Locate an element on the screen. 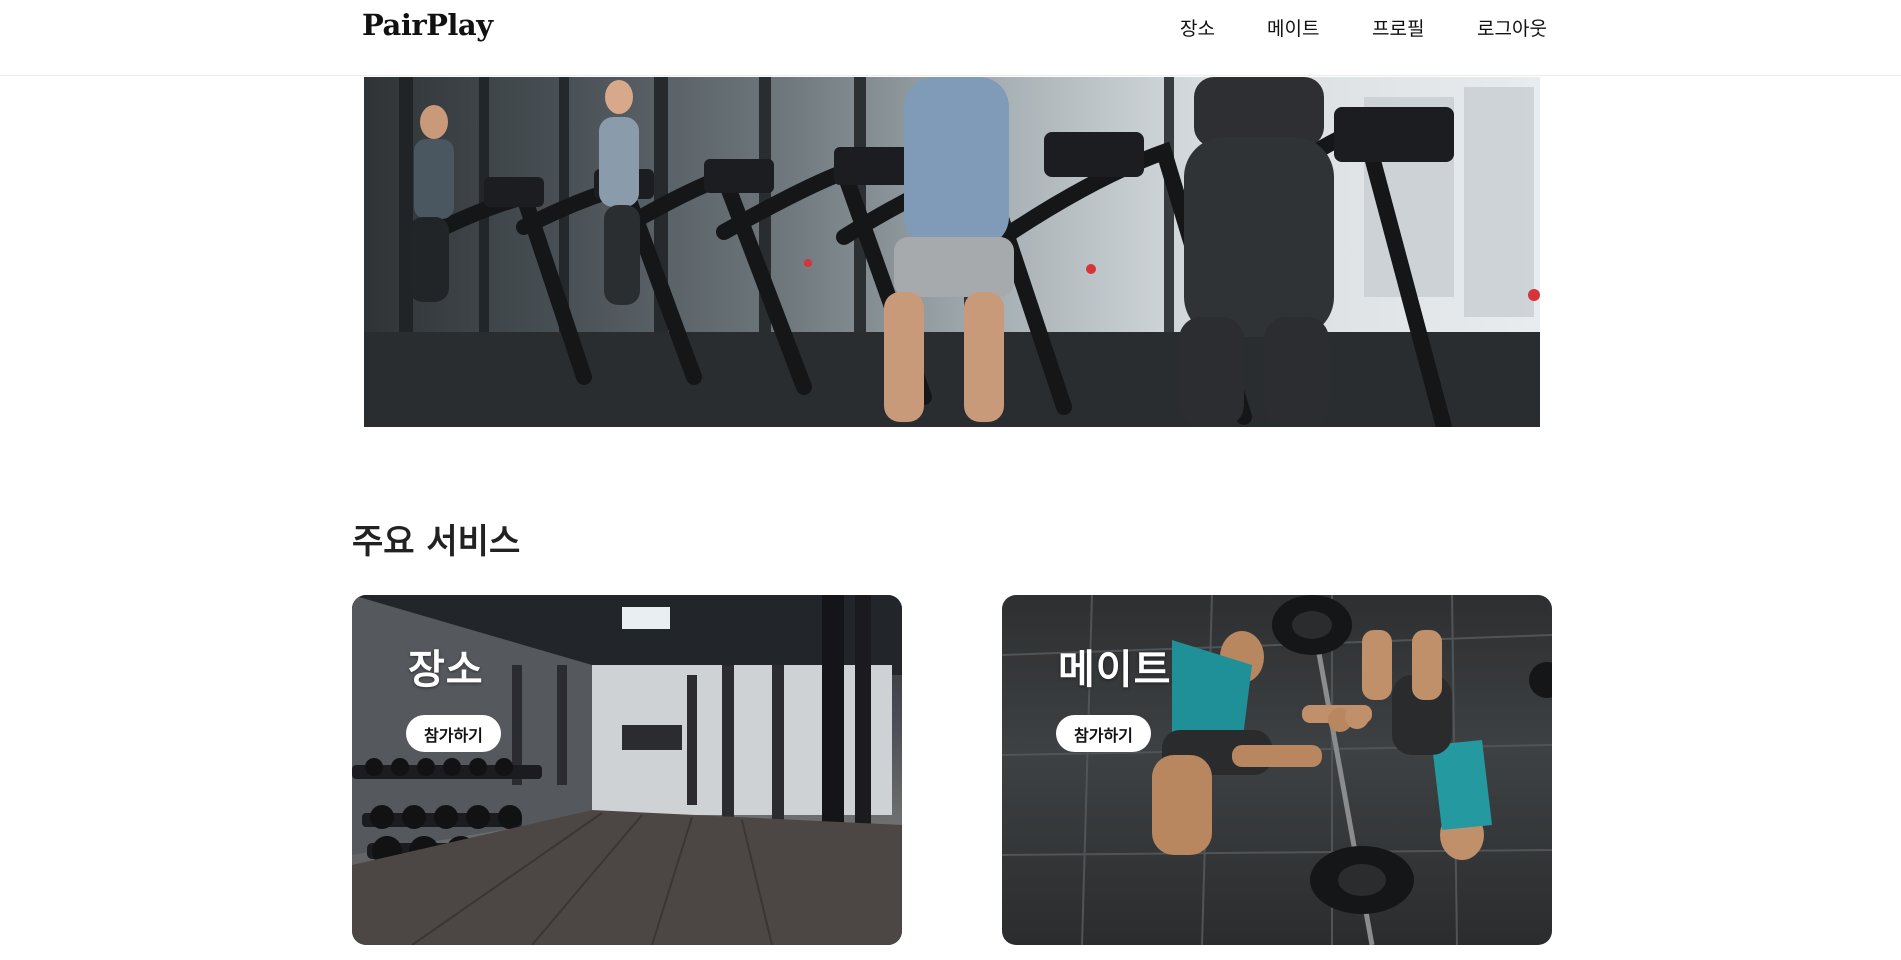  brand-logo: PairPlay is located at coordinates (427, 25).